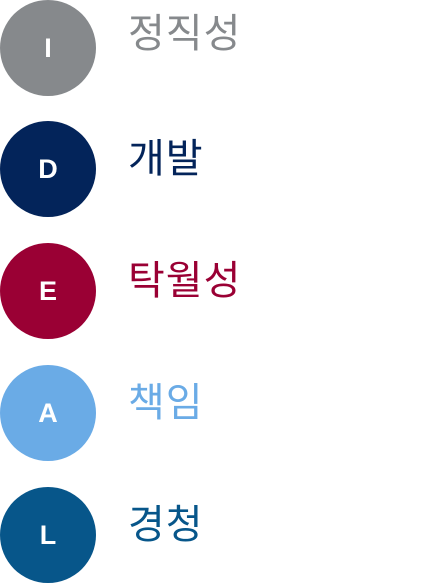  Describe the element at coordinates (185, 281) in the screenshot. I see `value-label: 탁월성` at that location.